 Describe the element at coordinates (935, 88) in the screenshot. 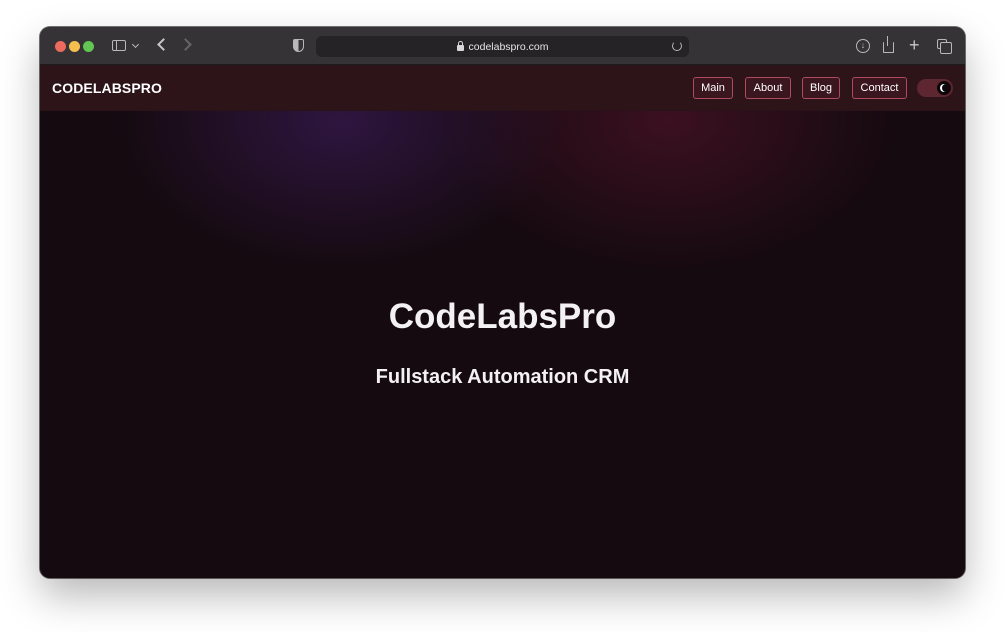

I see `theme-toggle` at that location.